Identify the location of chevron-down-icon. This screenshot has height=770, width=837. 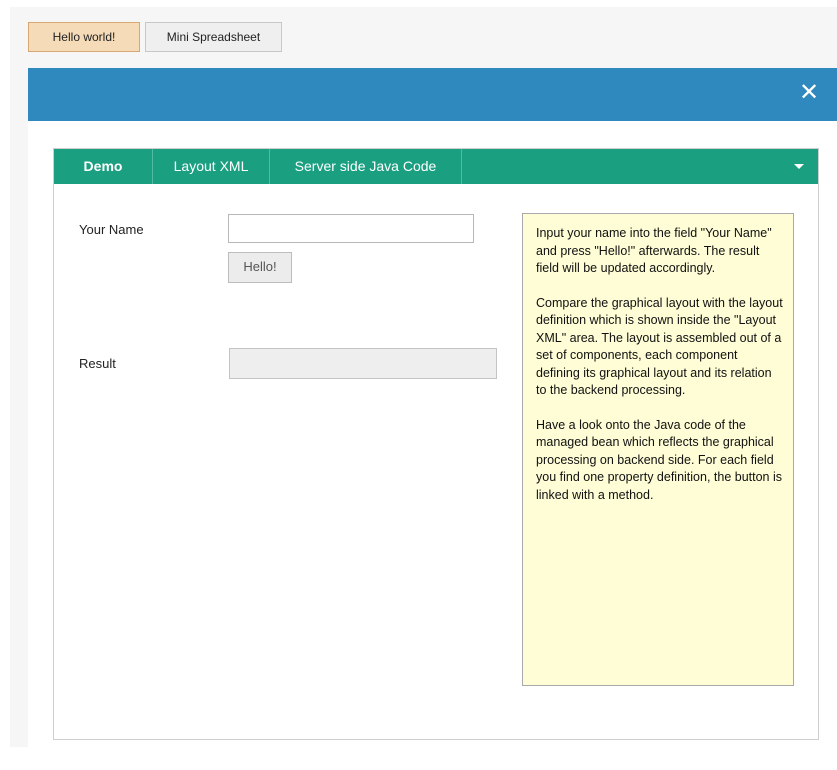
(799, 166).